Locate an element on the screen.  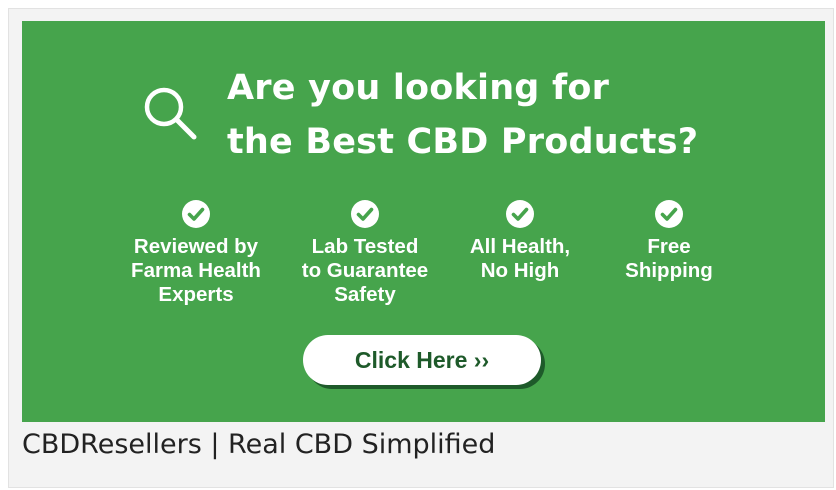
feature-lab-tested: Lab Tested to Guarantee Safety is located at coordinates (365, 253).